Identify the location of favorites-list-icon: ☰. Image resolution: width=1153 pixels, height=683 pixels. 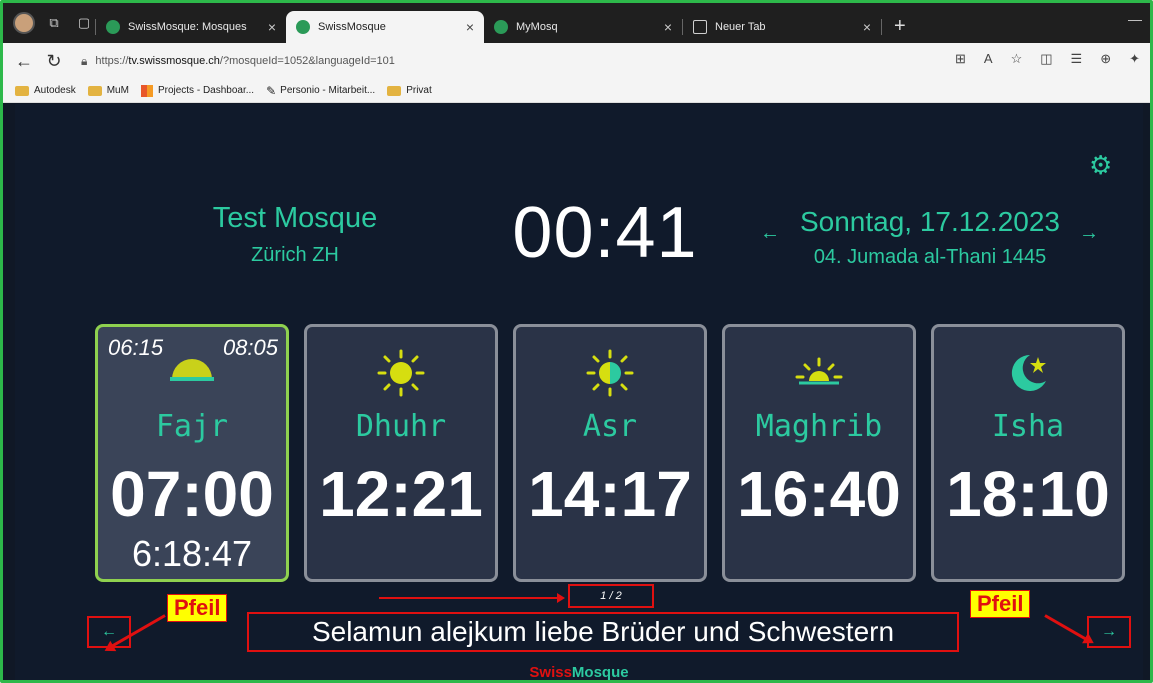
(1077, 59).